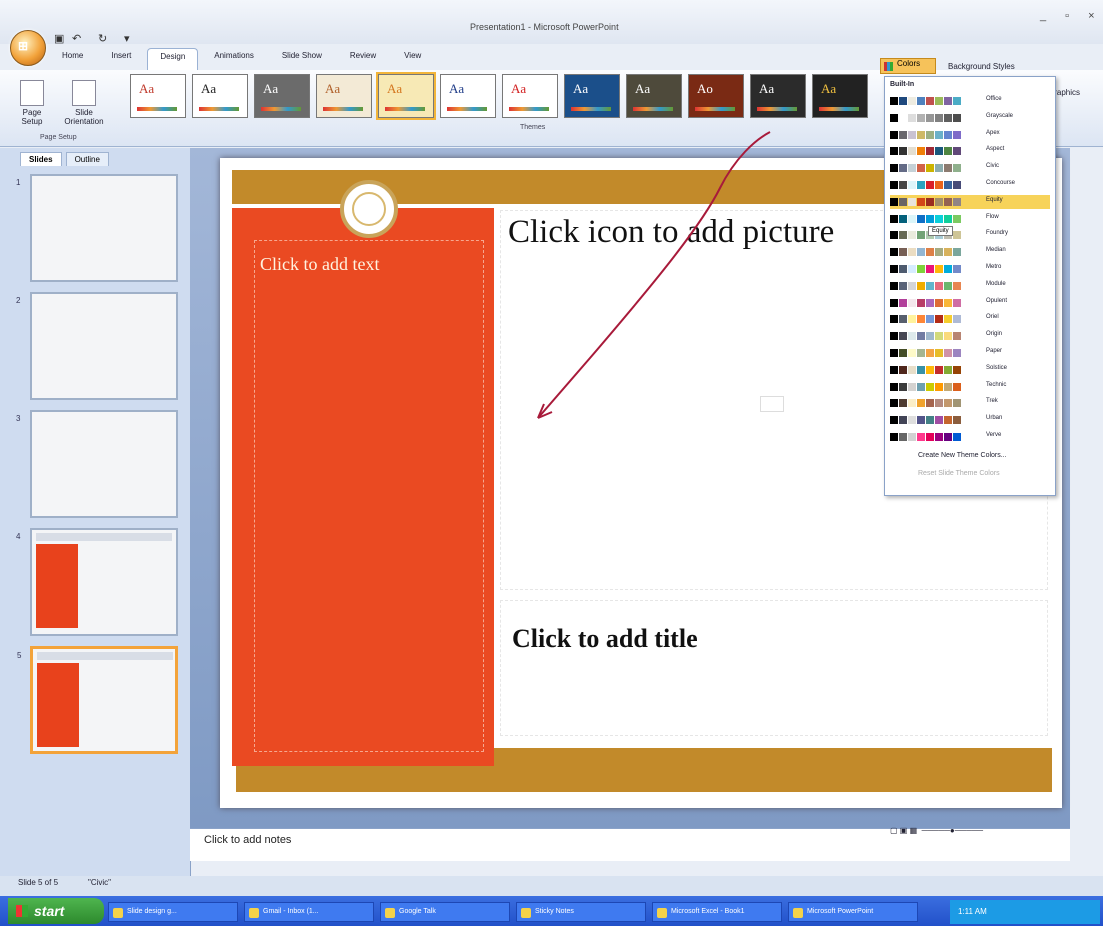  What do you see at coordinates (302, 59) in the screenshot?
I see `tab-slide-show: Slide Show` at bounding box center [302, 59].